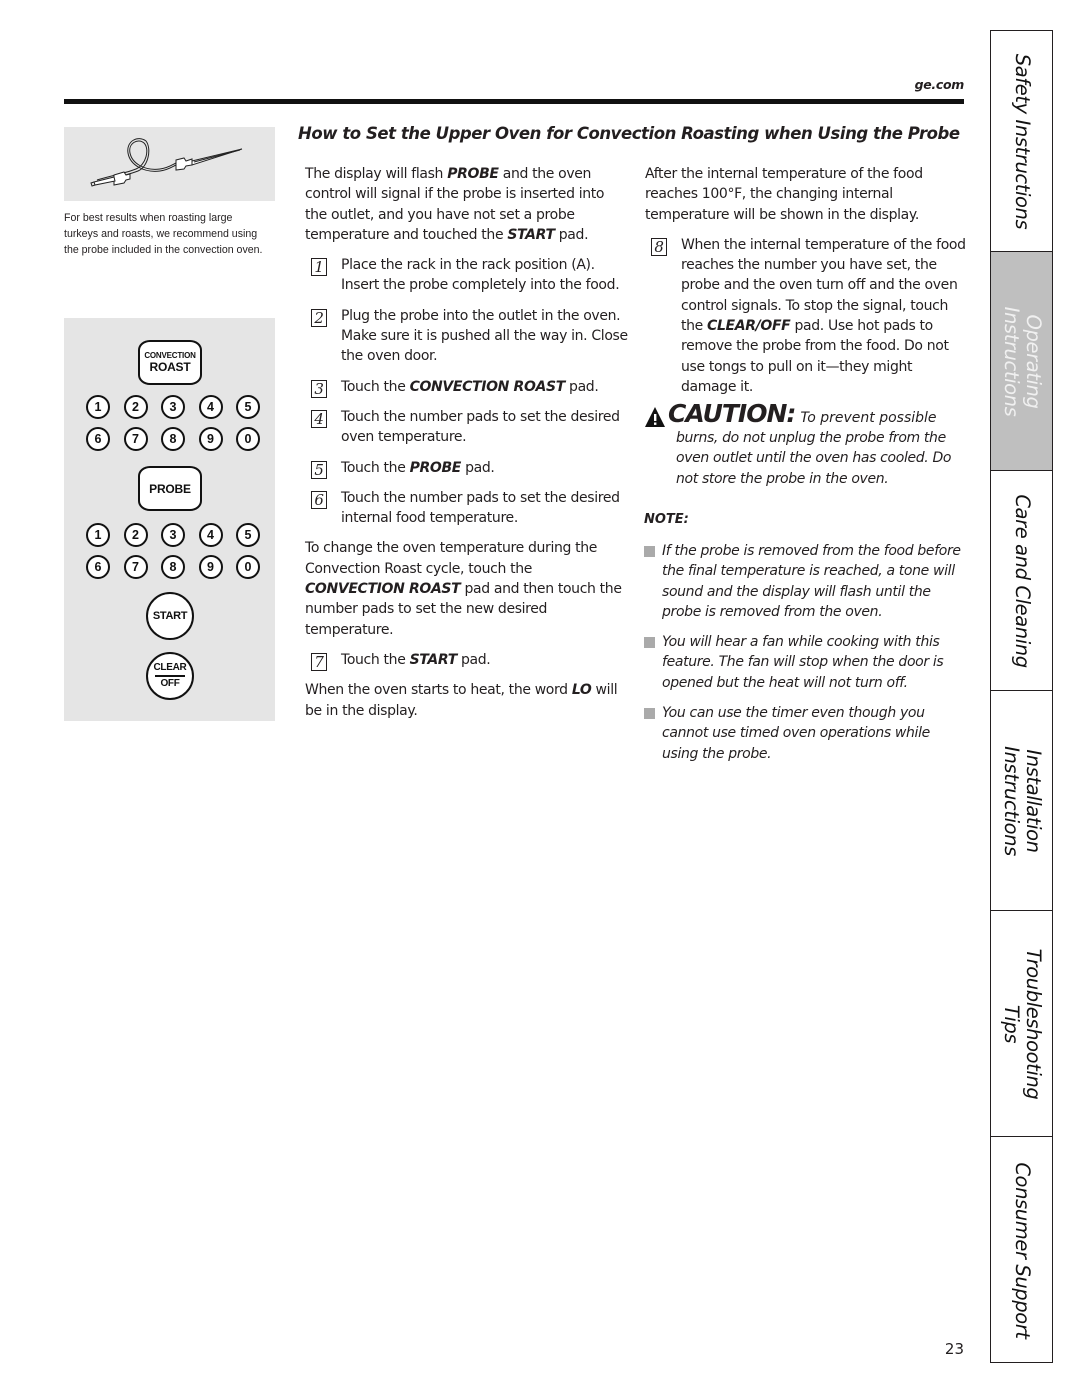 Image resolution: width=1080 pixels, height=1397 pixels. What do you see at coordinates (170, 683) in the screenshot?
I see `off-label: Off` at bounding box center [170, 683].